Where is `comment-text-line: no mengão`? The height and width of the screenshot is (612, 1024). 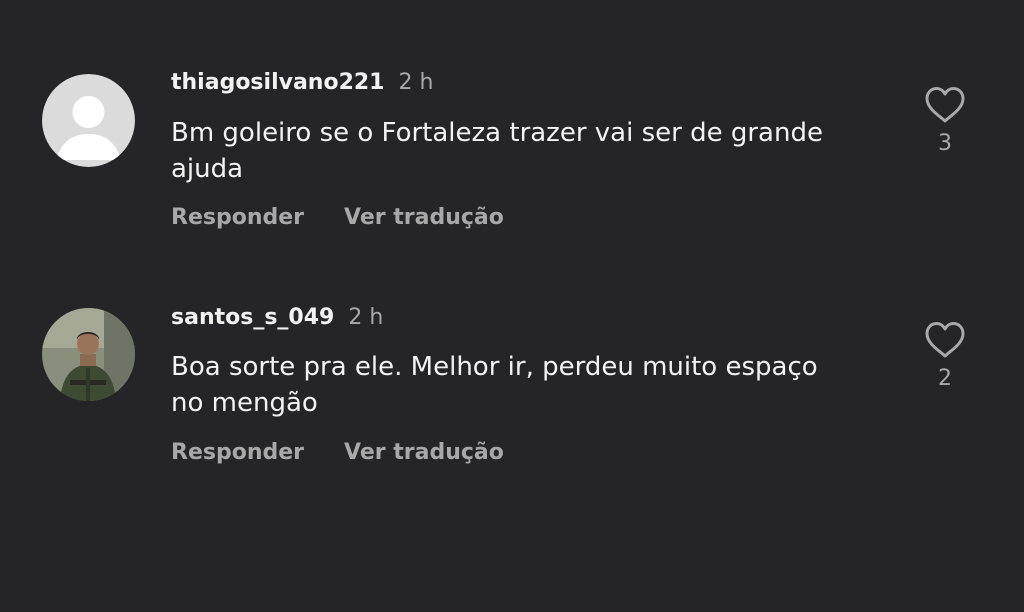 comment-text-line: no mengão is located at coordinates (244, 403).